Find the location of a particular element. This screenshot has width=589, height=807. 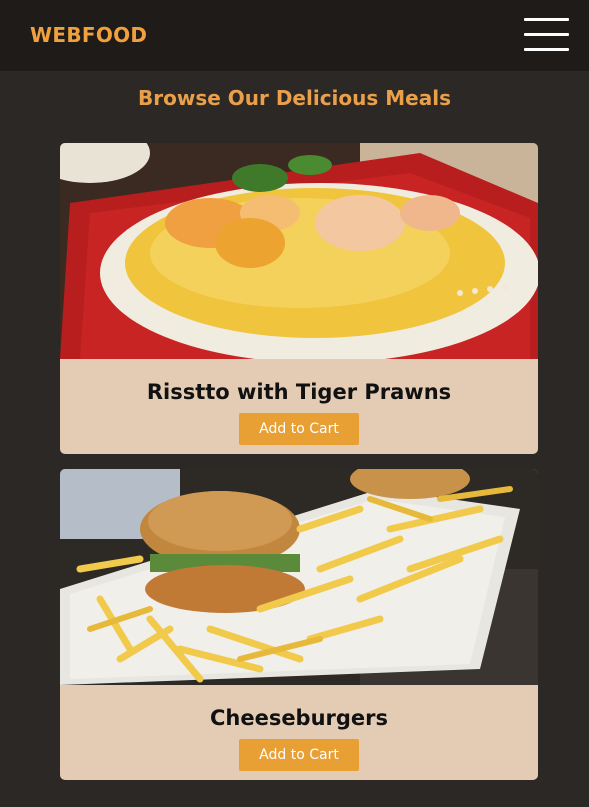

meal-card-body: Cheeseburgers Add to Cart is located at coordinates (299, 732).